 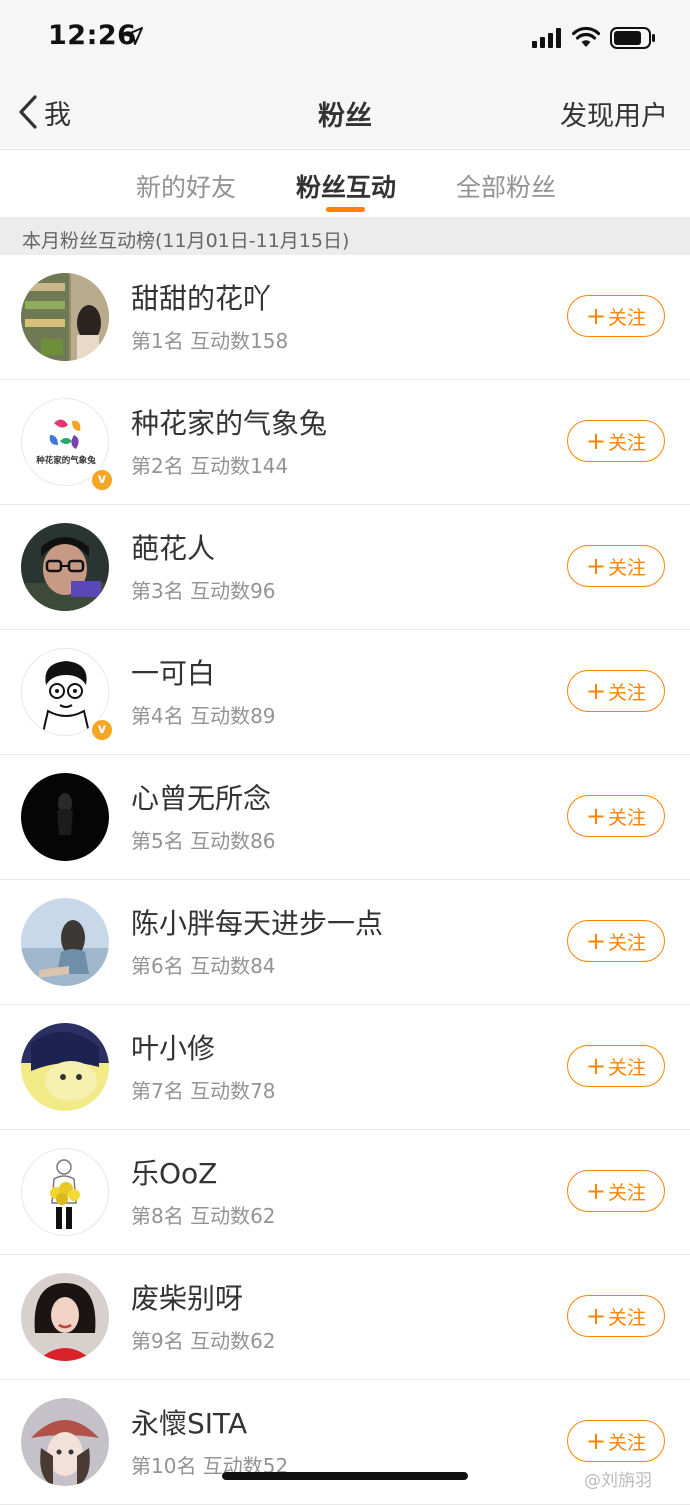 I want to click on discover-users-button: 发现用户, so click(x=614, y=113).